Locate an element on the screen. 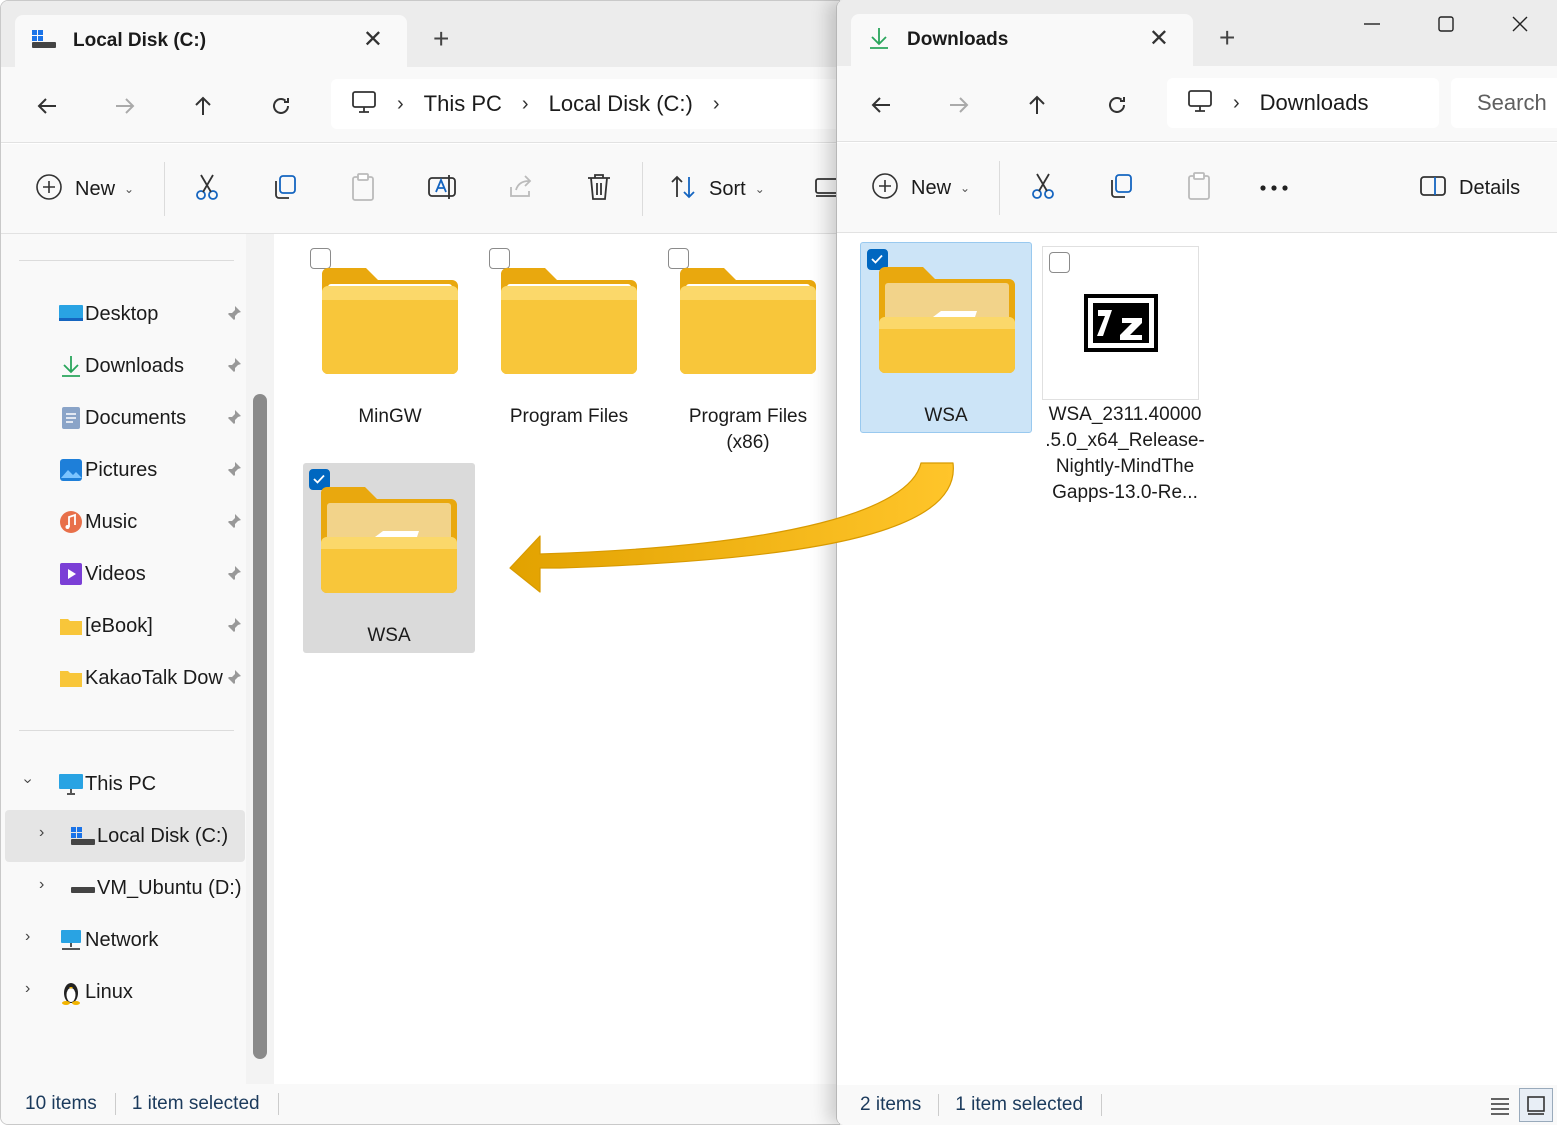  breadcrumb-downloads: Downloads is located at coordinates (1314, 103).